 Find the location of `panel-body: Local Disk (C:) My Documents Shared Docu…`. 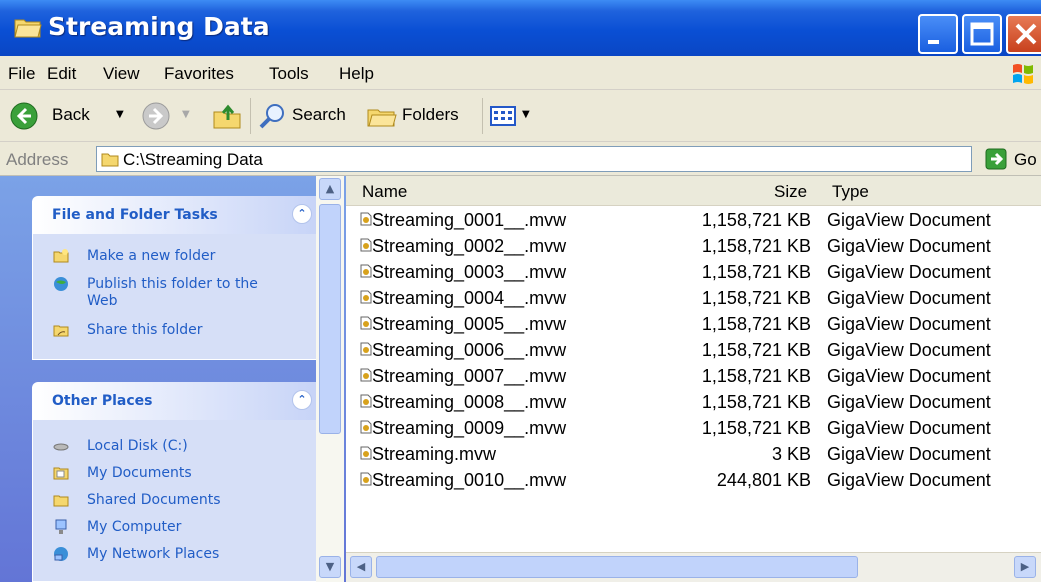

panel-body: Local Disk (C:) My Documents Shared Docu… is located at coordinates (177, 501).